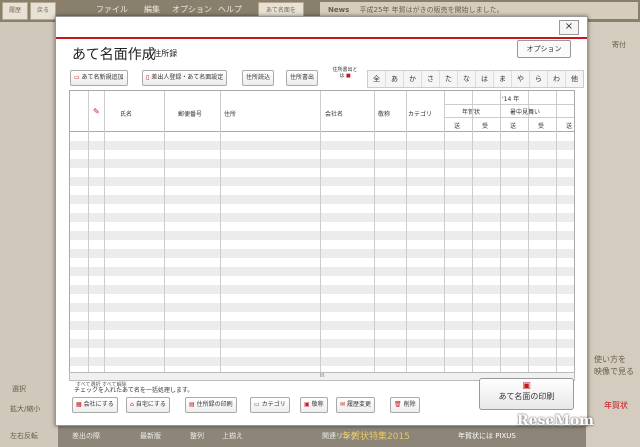 This screenshot has height=447, width=640. I want to click on header-company: 会社名, so click(334, 113).